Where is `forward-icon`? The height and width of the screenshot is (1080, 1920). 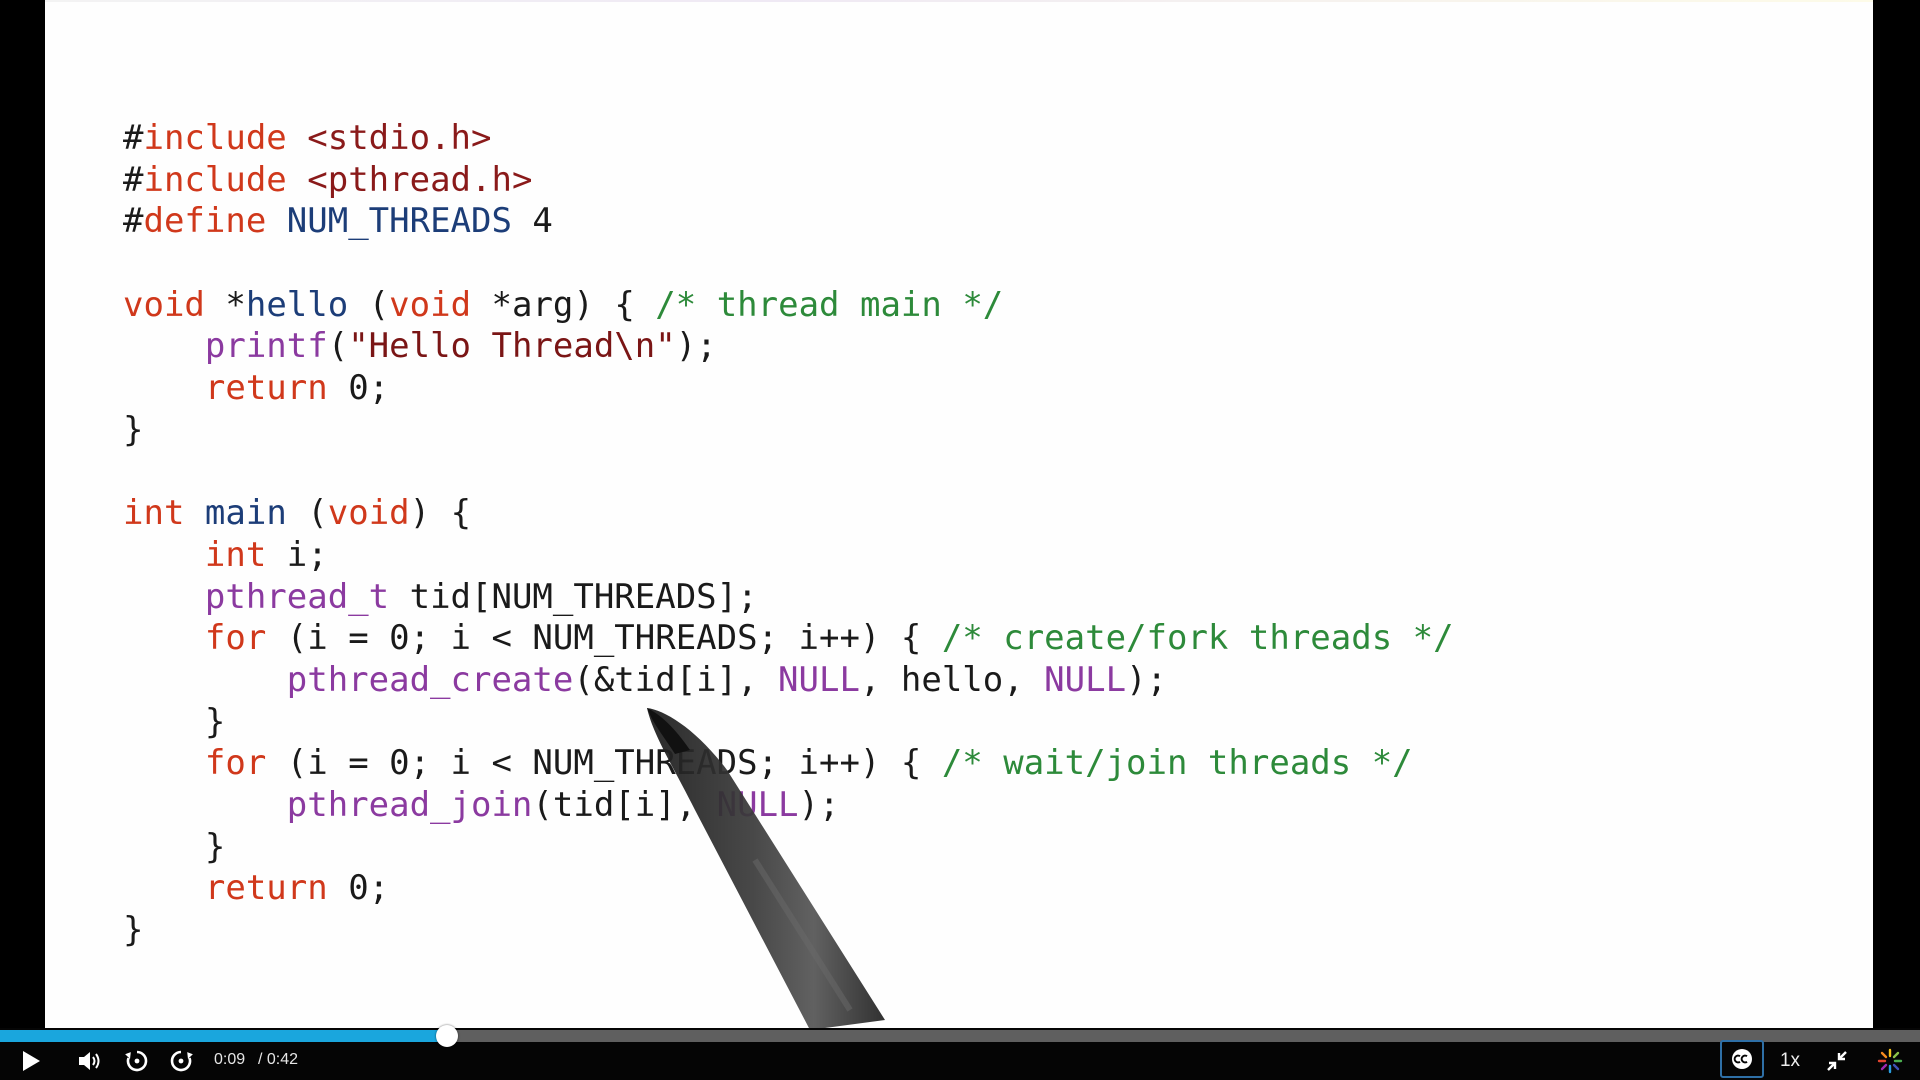
forward-icon is located at coordinates (181, 1061).